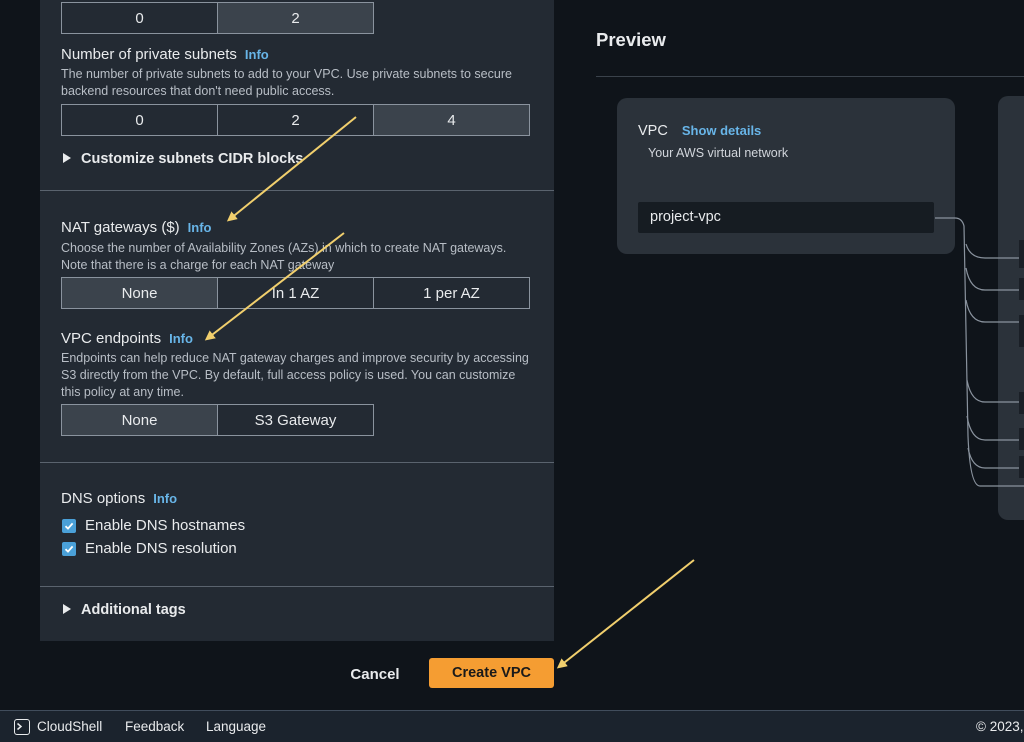 Image resolution: width=1024 pixels, height=742 pixels. I want to click on private-subnets-info-link: Info, so click(257, 54).